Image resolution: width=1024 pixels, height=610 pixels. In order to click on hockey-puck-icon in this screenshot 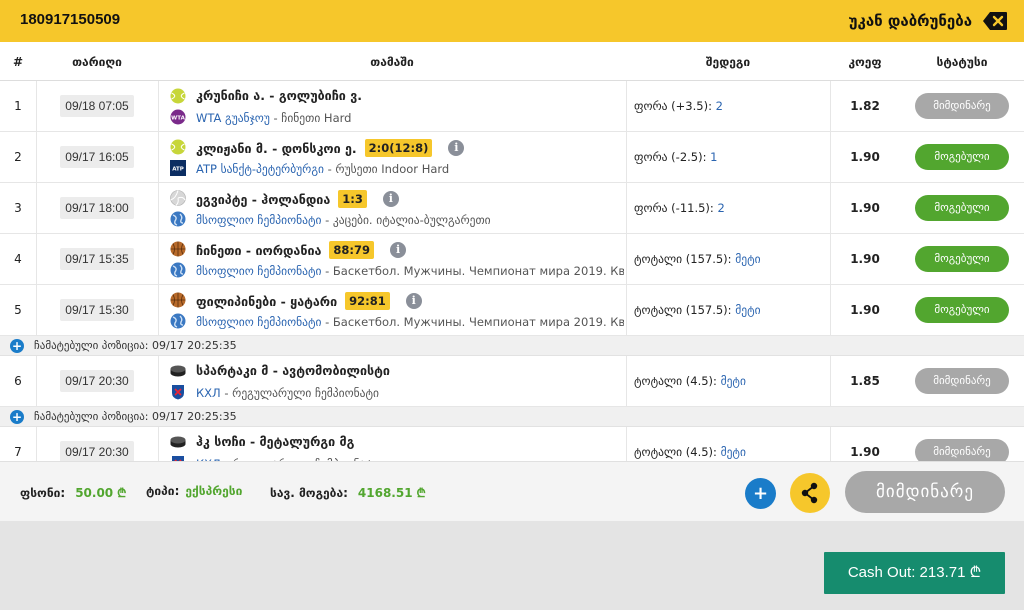, I will do `click(178, 371)`.